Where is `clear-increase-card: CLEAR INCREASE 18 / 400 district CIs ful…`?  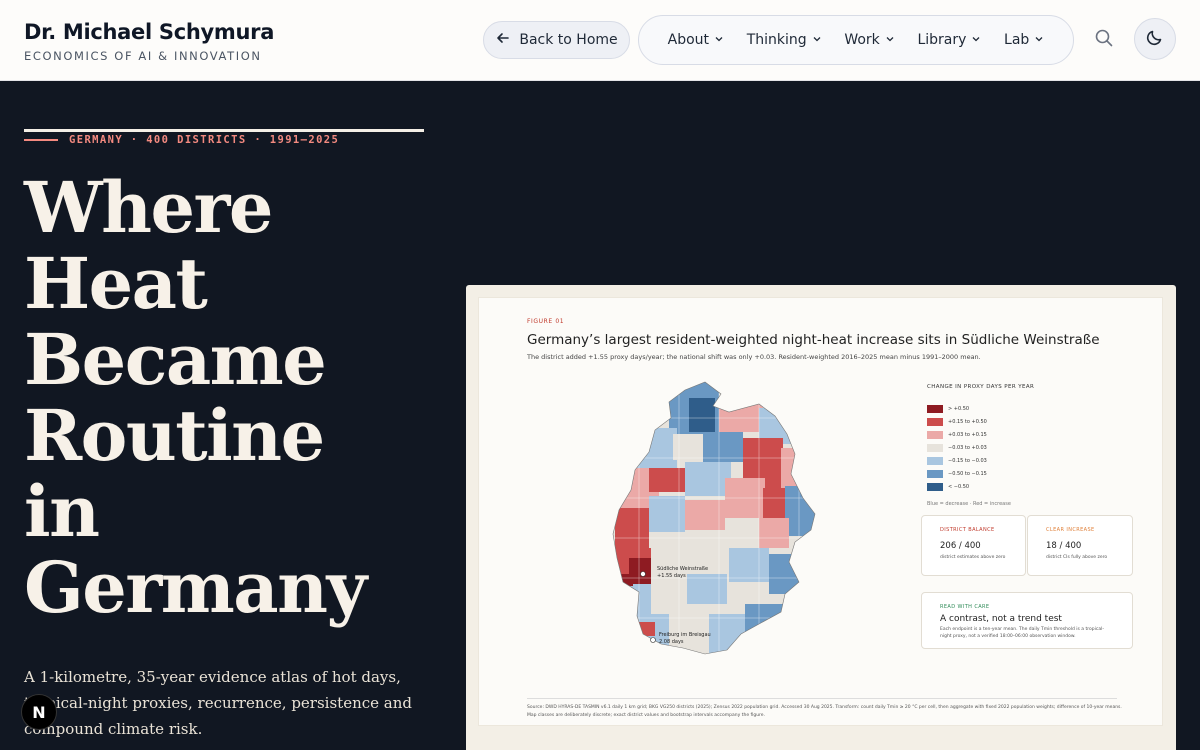
clear-increase-card: CLEAR INCREASE 18 / 400 district CIs ful… is located at coordinates (1080, 545).